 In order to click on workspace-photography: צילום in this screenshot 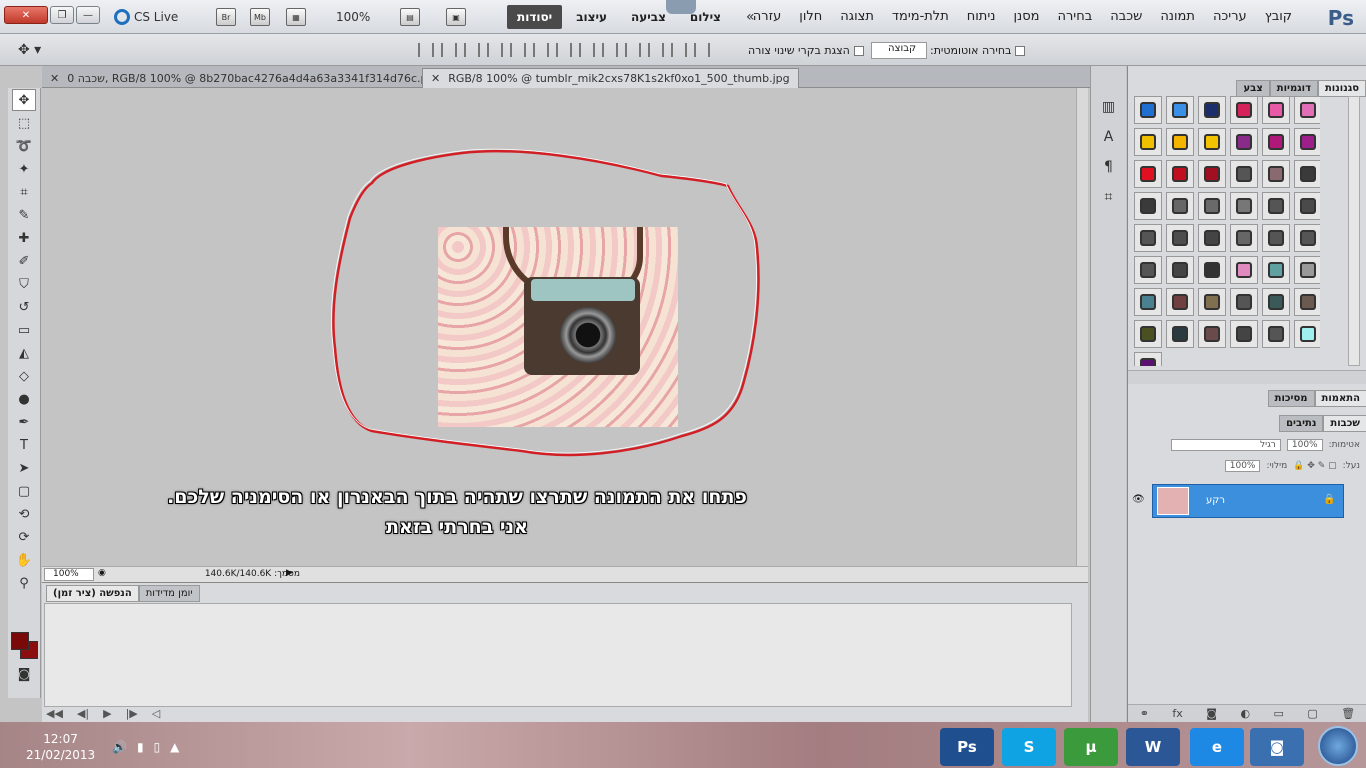, I will do `click(705, 17)`.